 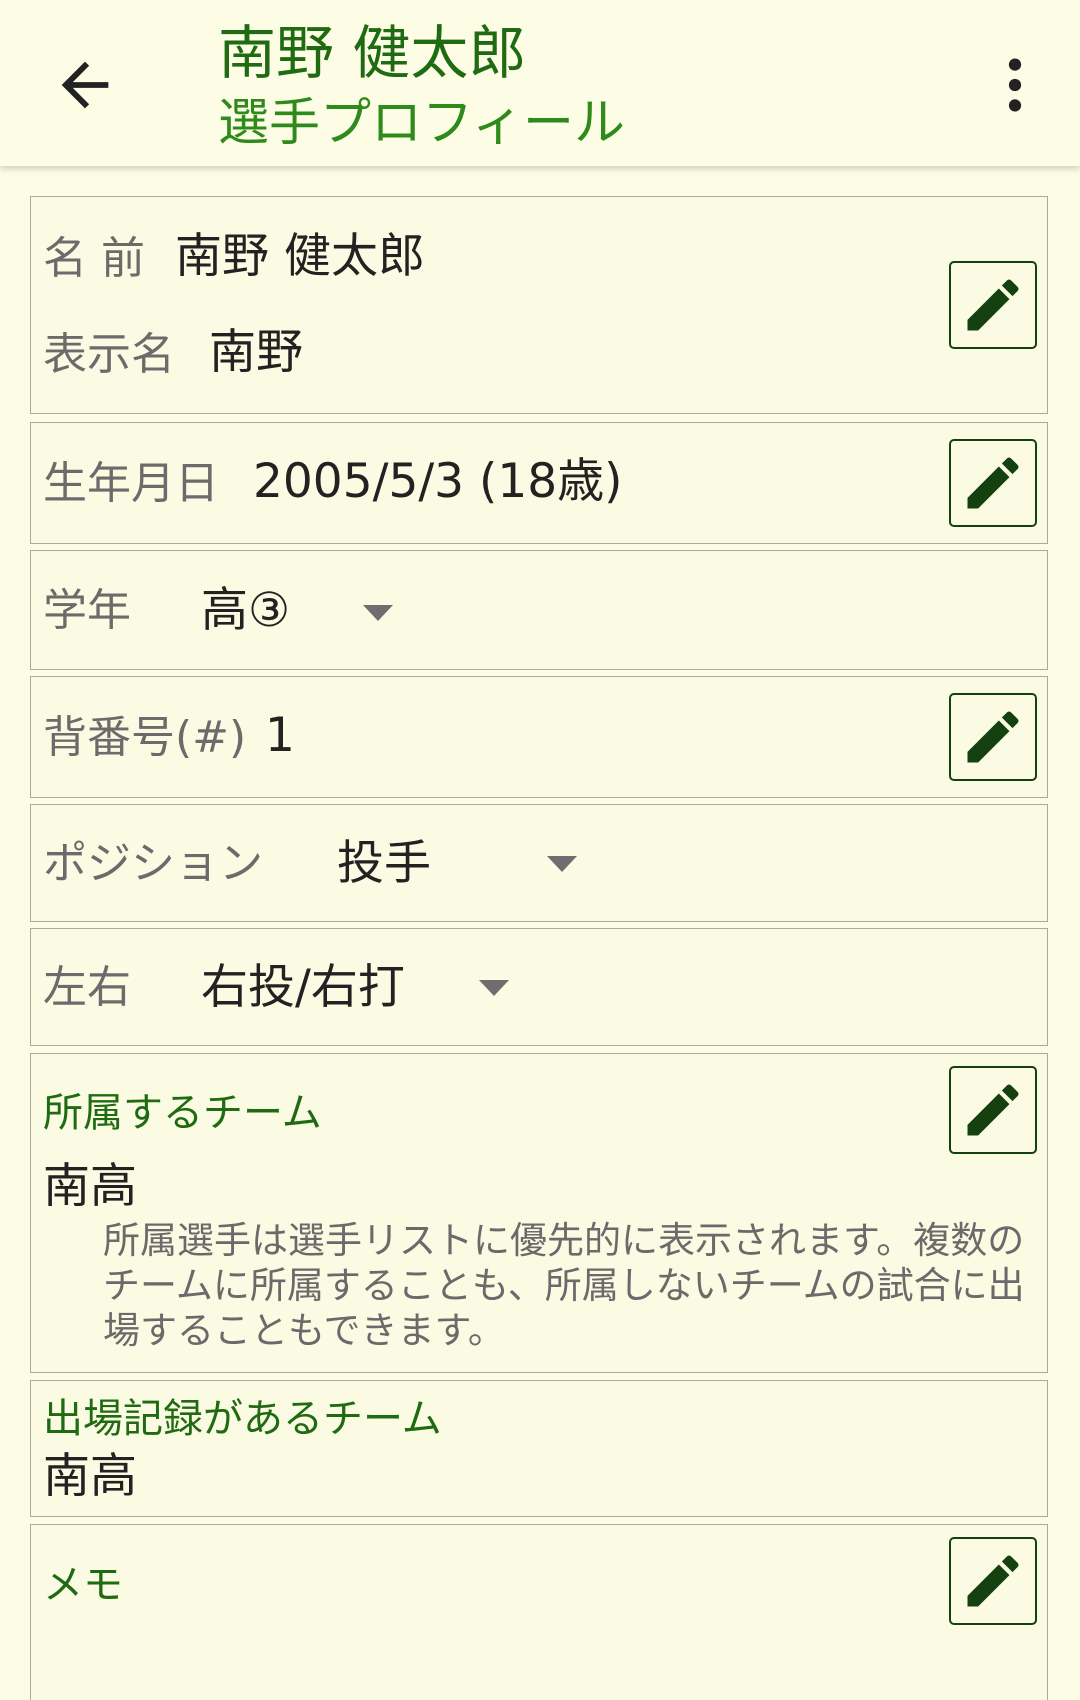 I want to click on name-card: 名 前 南野 健太郎 表示名 南野, so click(x=539, y=305).